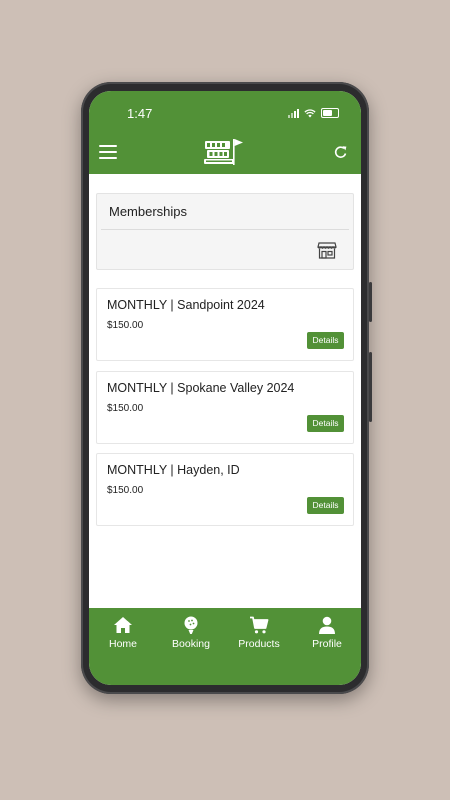 This screenshot has width=450, height=800. What do you see at coordinates (123, 625) in the screenshot?
I see `home-icon` at bounding box center [123, 625].